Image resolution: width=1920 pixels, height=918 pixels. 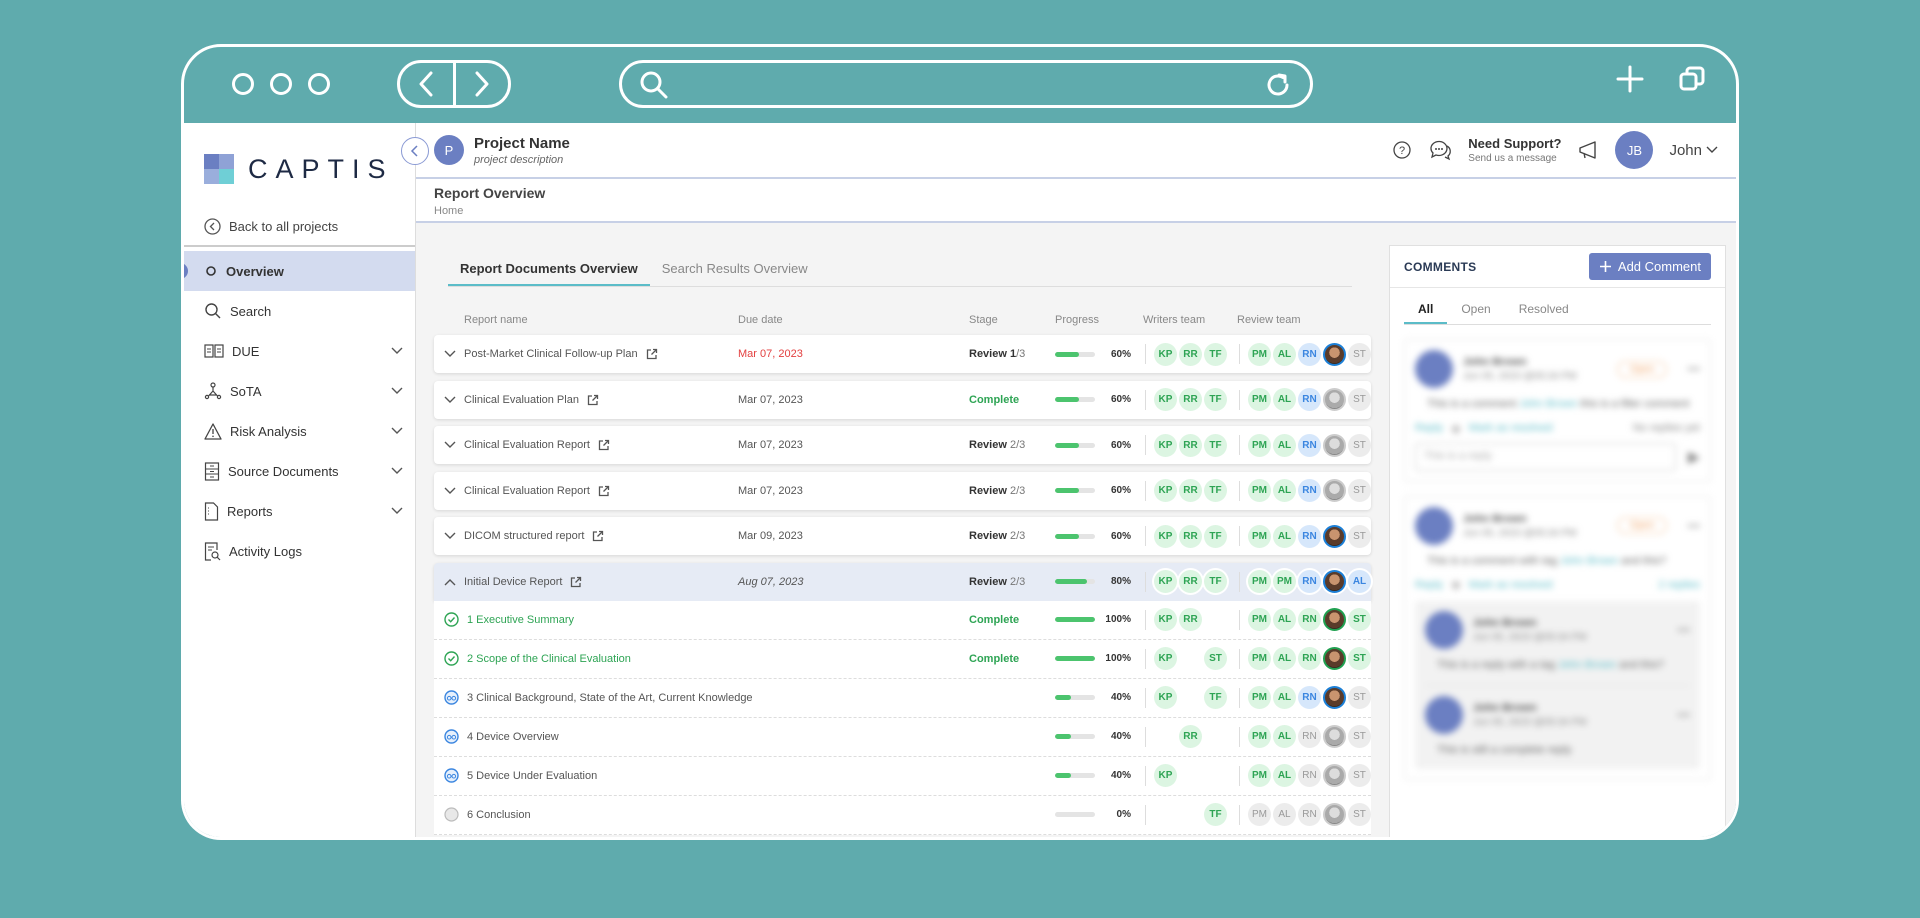 I want to click on section-name: 5 Device Under Evaluation, so click(x=532, y=776).